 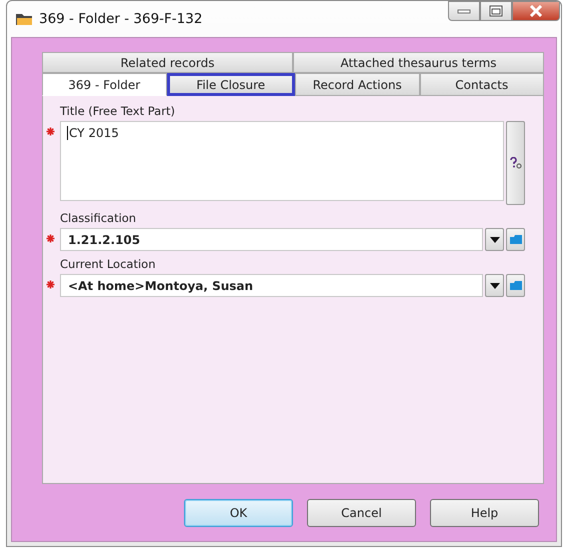 I want to click on field-label: Classification, so click(x=99, y=218).